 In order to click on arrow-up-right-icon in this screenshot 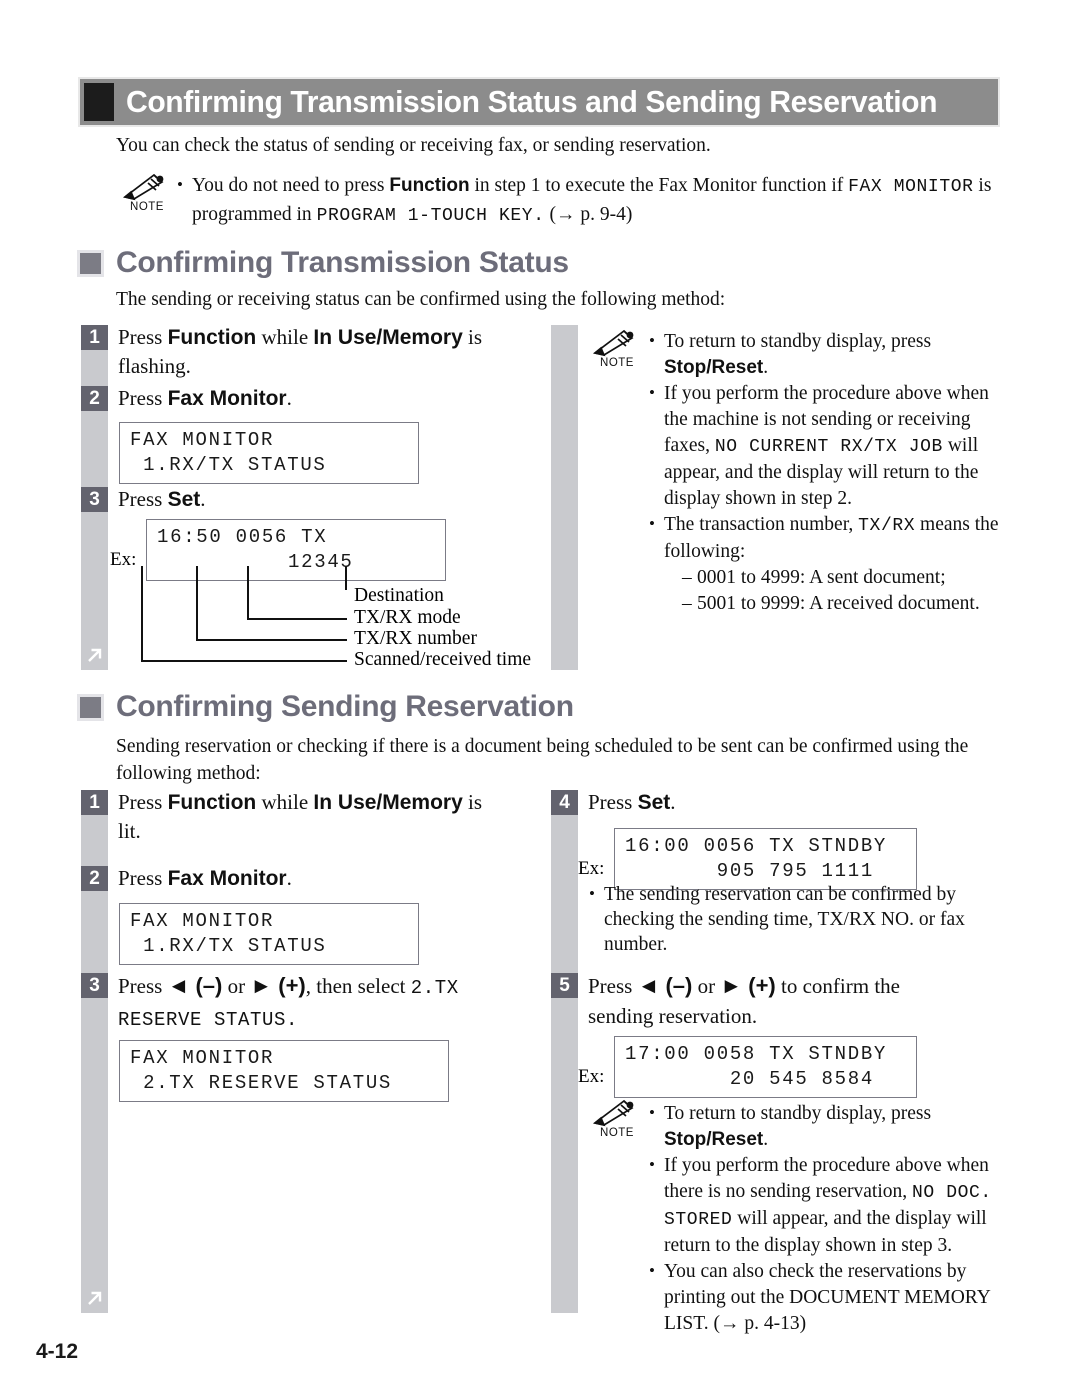, I will do `click(95, 1298)`.